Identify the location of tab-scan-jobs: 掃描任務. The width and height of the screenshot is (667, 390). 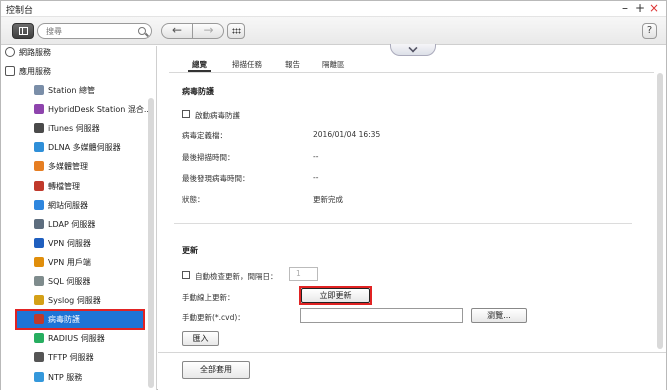
(247, 64).